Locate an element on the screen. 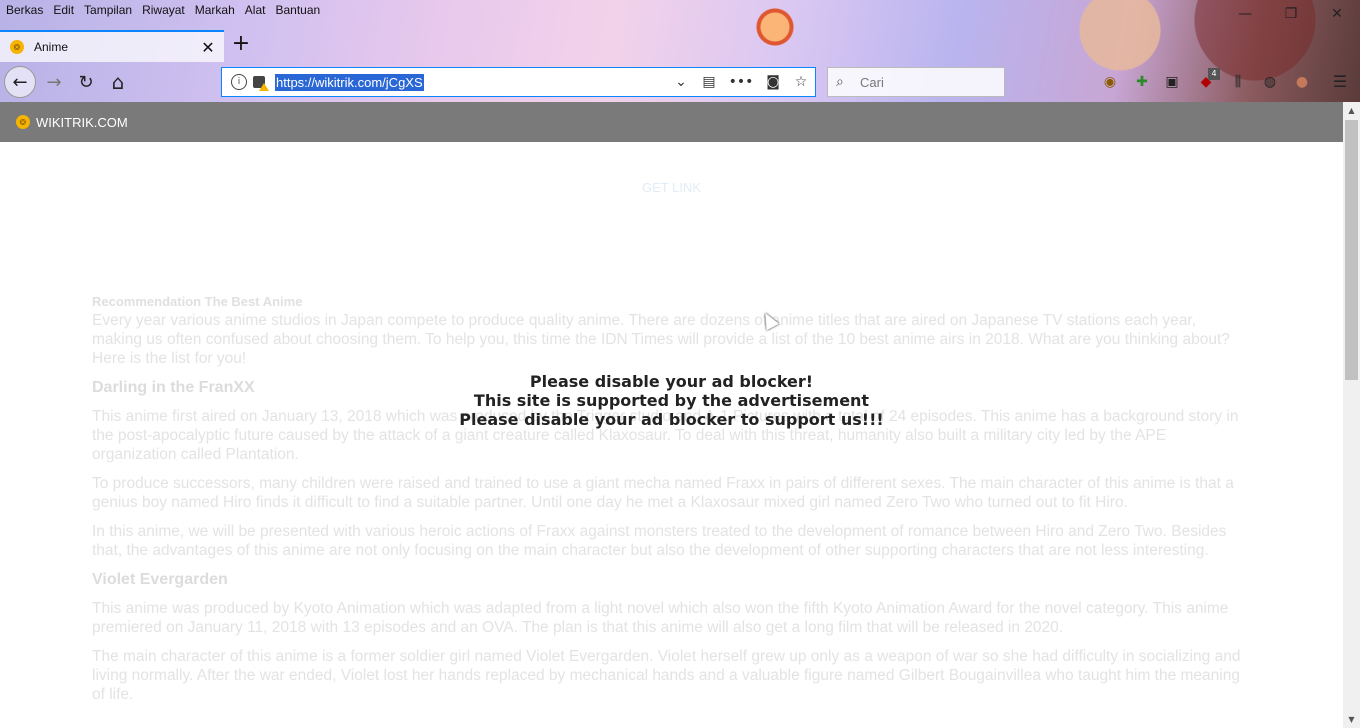 This screenshot has width=1360, height=728. search-box: ⌕ Cari is located at coordinates (916, 82).